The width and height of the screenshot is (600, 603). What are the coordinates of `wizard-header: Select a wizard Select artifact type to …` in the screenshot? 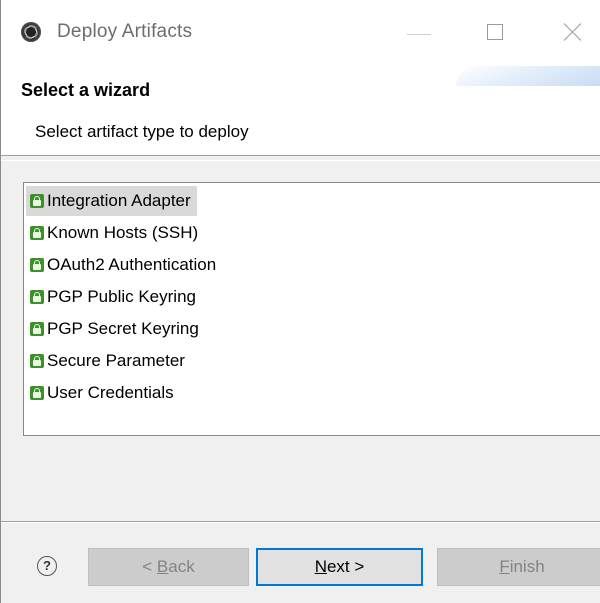 It's located at (300, 111).